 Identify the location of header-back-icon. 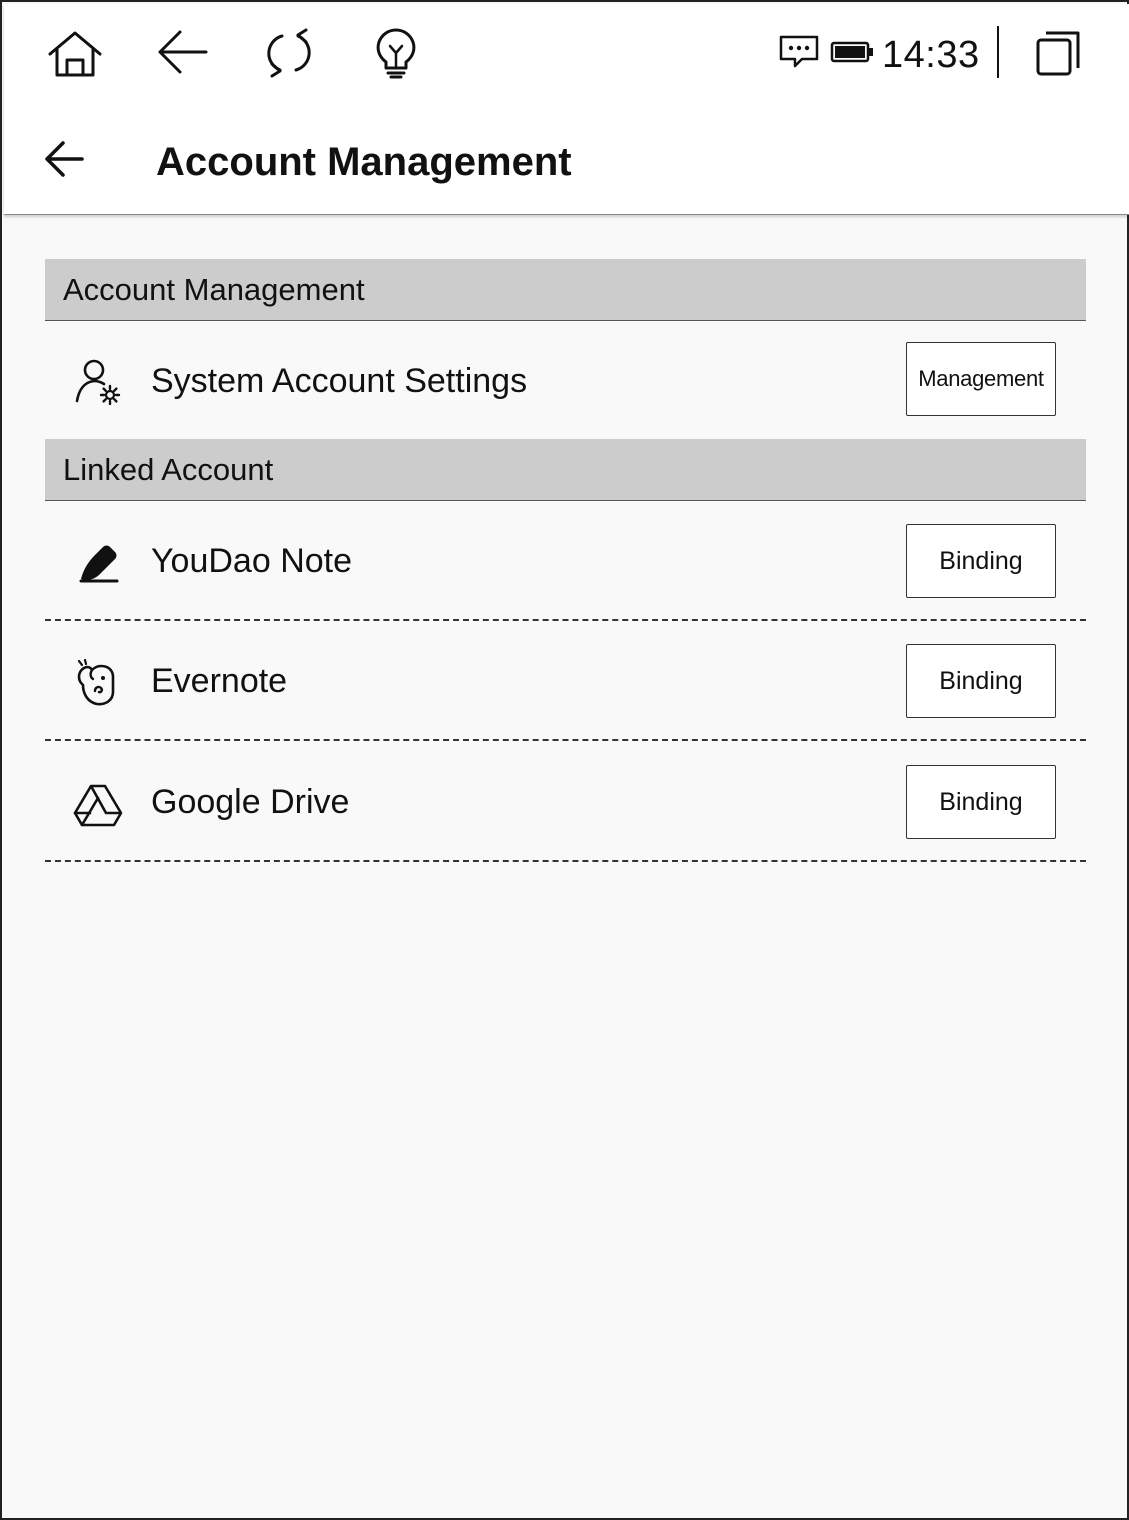
(64, 159).